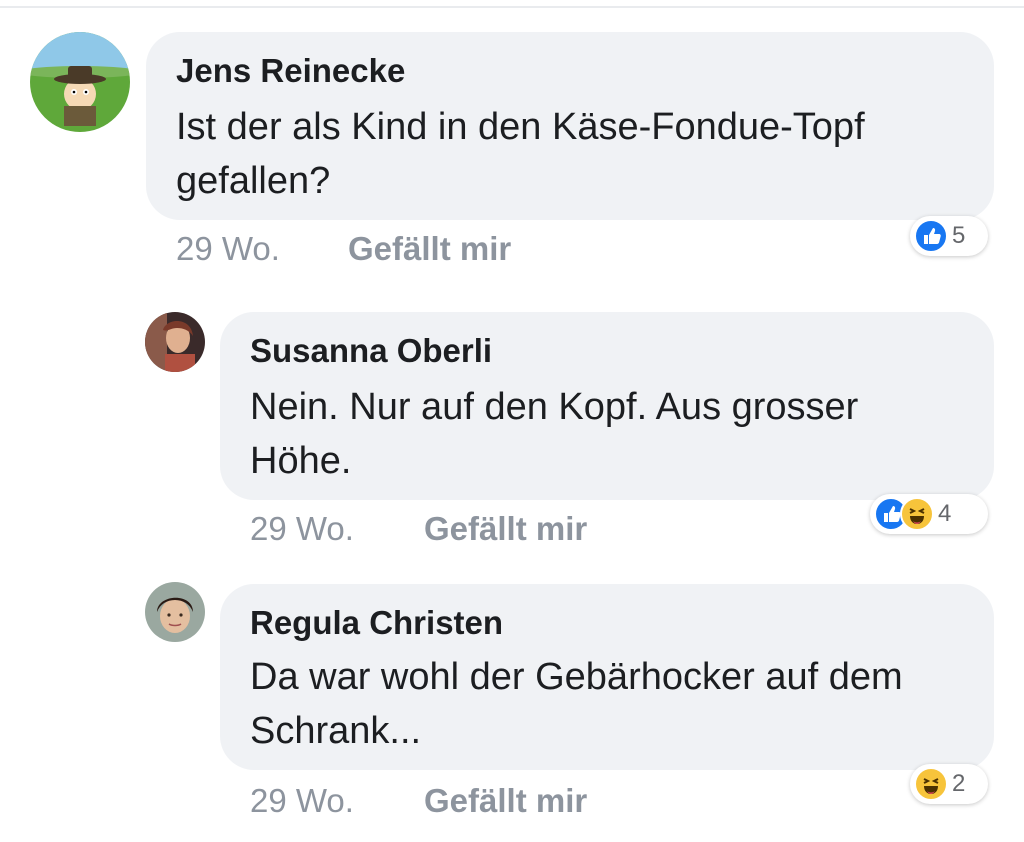 Image resolution: width=1024 pixels, height=842 pixels. I want to click on like-button: Gefällt mir, so click(505, 801).